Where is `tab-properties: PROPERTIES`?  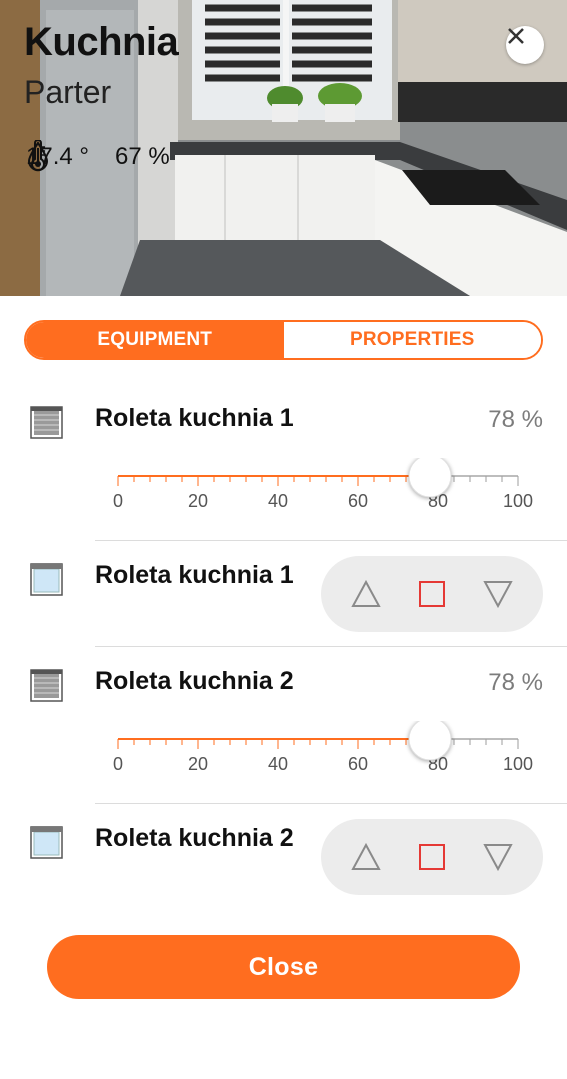 tab-properties: PROPERTIES is located at coordinates (412, 340).